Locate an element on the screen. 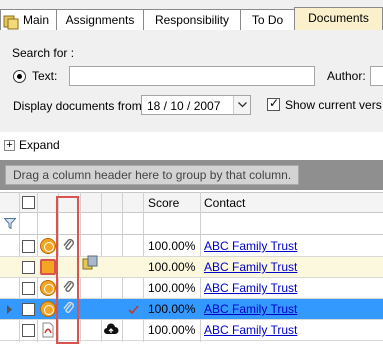  tab-main-label: Main is located at coordinates (36, 20).